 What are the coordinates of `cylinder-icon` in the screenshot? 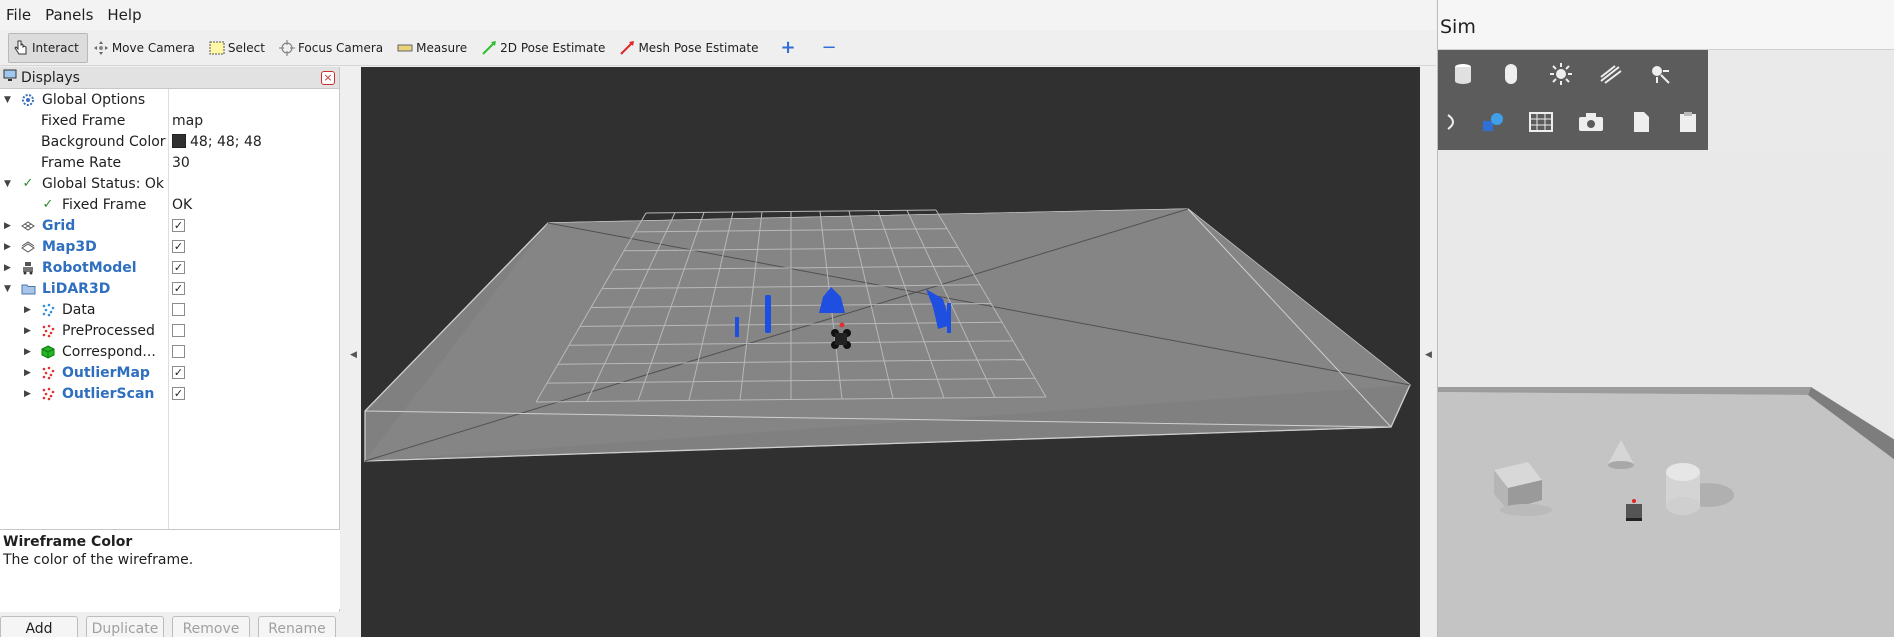 It's located at (1463, 74).